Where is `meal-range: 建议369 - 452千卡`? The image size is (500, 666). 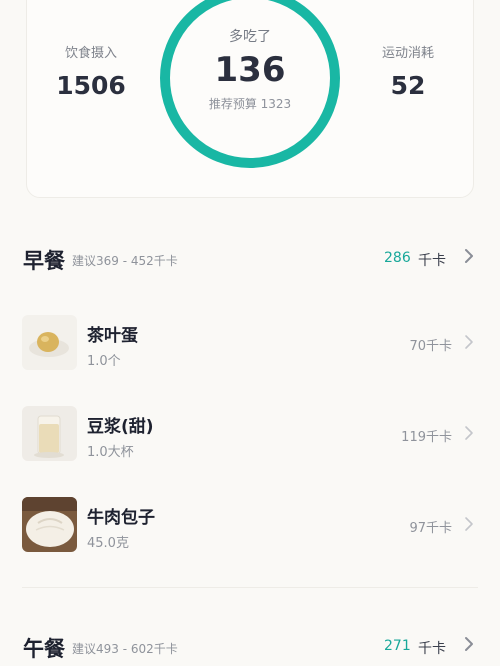 meal-range: 建议369 - 452千卡 is located at coordinates (125, 261).